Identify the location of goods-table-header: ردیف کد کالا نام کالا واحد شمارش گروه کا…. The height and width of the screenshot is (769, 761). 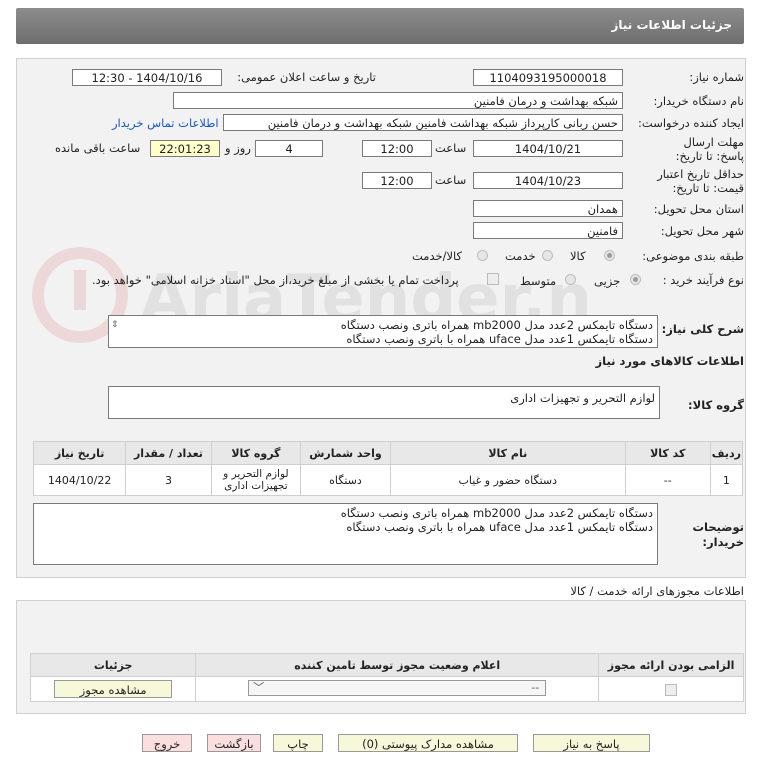
(388, 453).